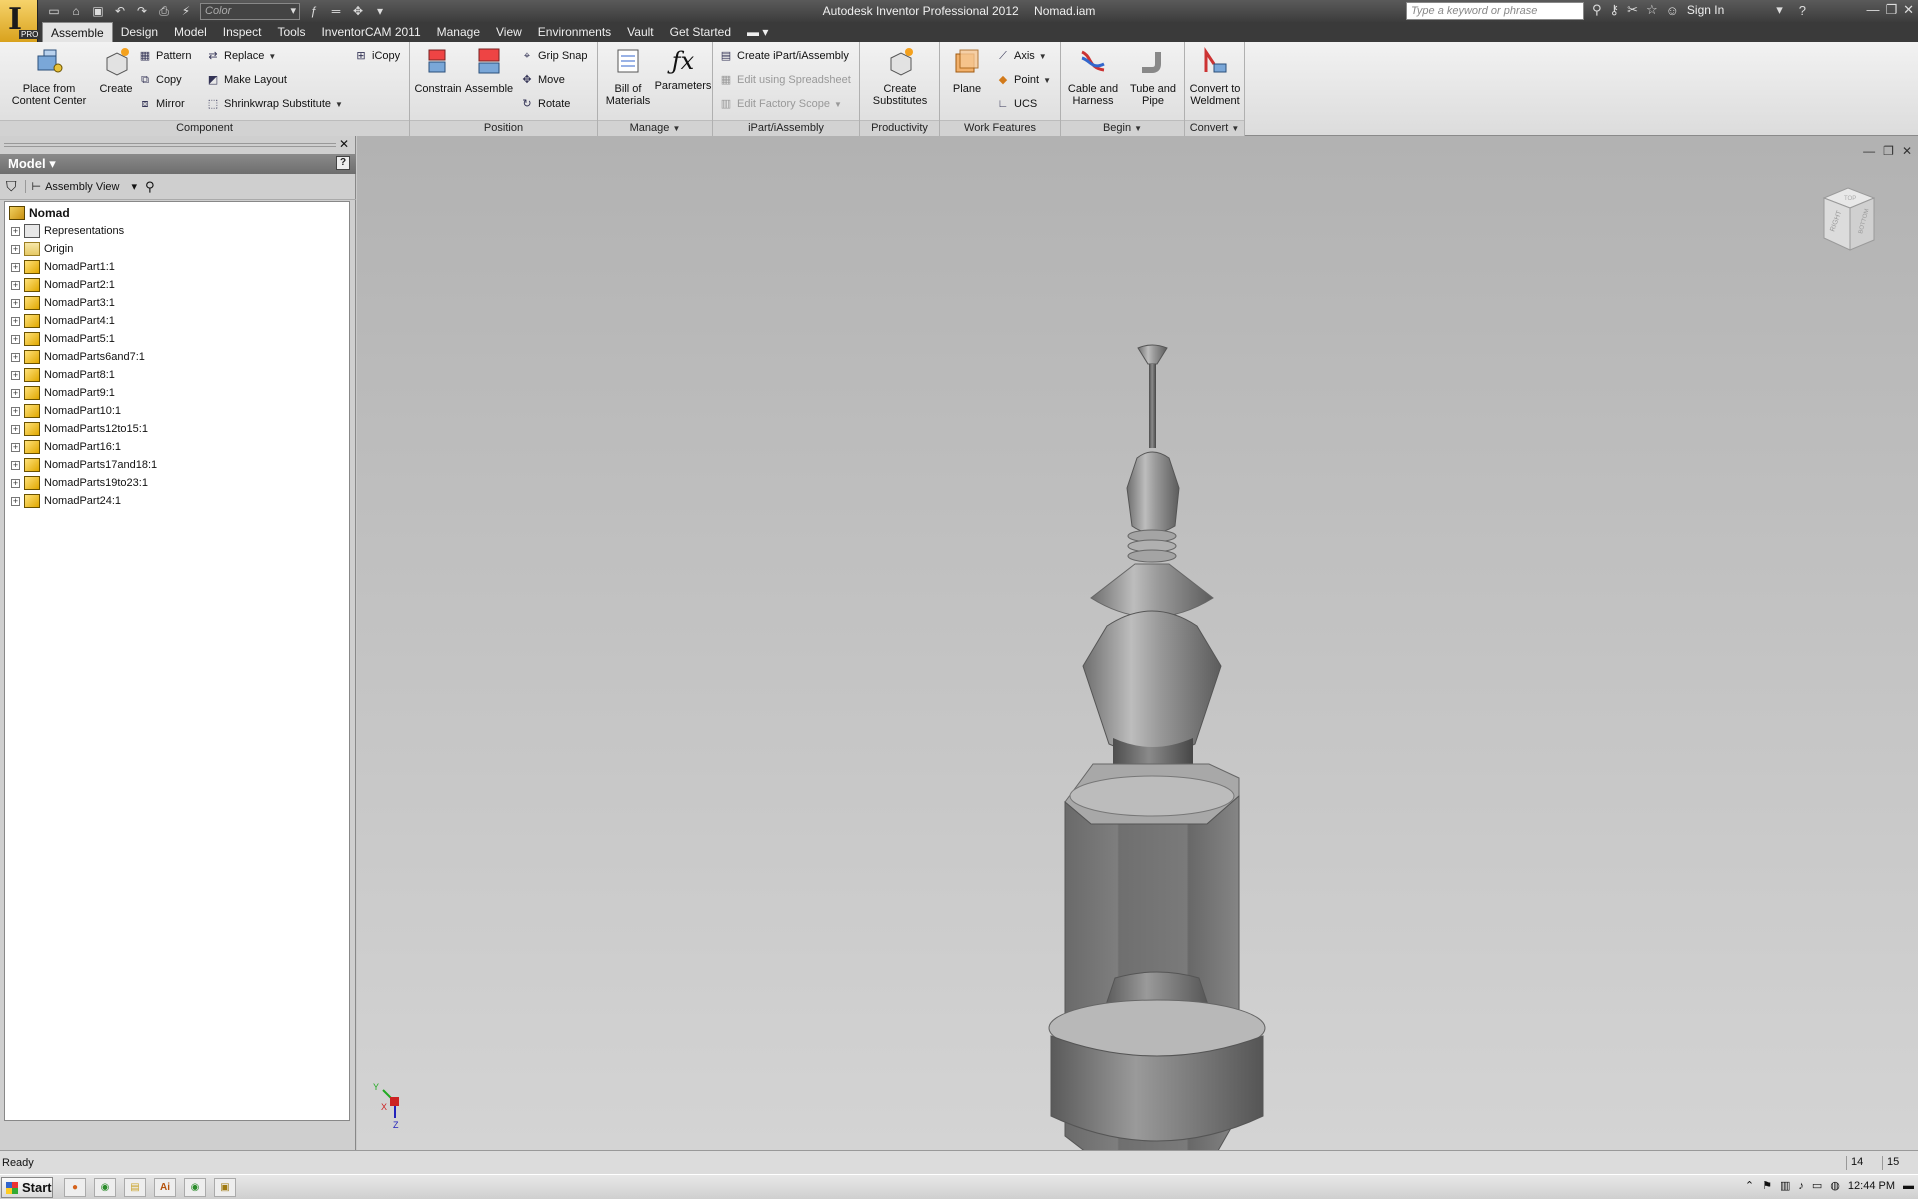 The height and width of the screenshot is (1199, 1918). I want to click on tab-design: Design, so click(139, 32).